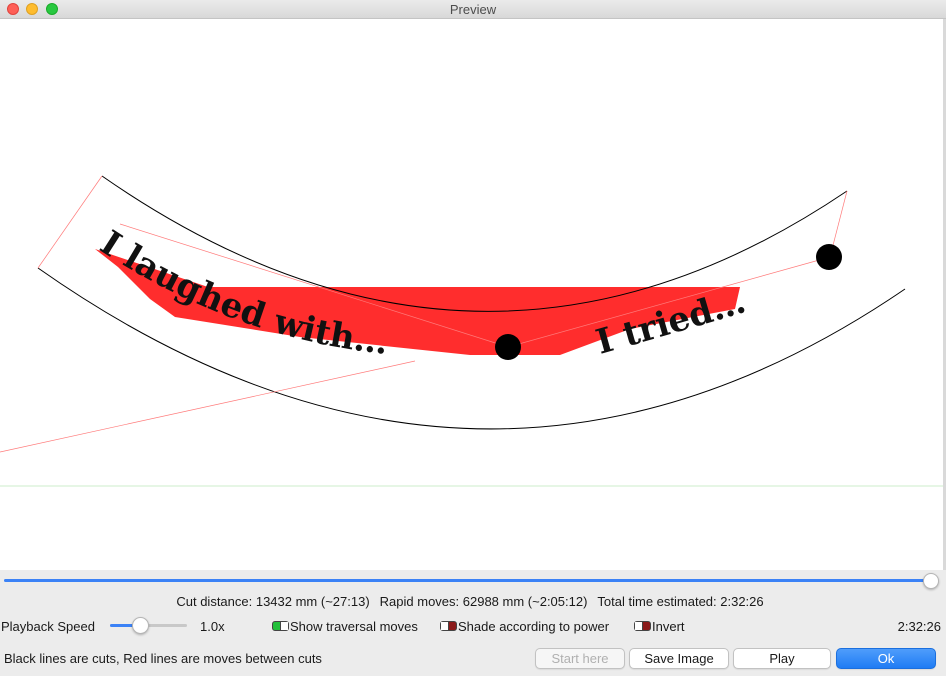 Image resolution: width=946 pixels, height=676 pixels. Describe the element at coordinates (679, 658) in the screenshot. I see `save-image-button: Save Image` at that location.